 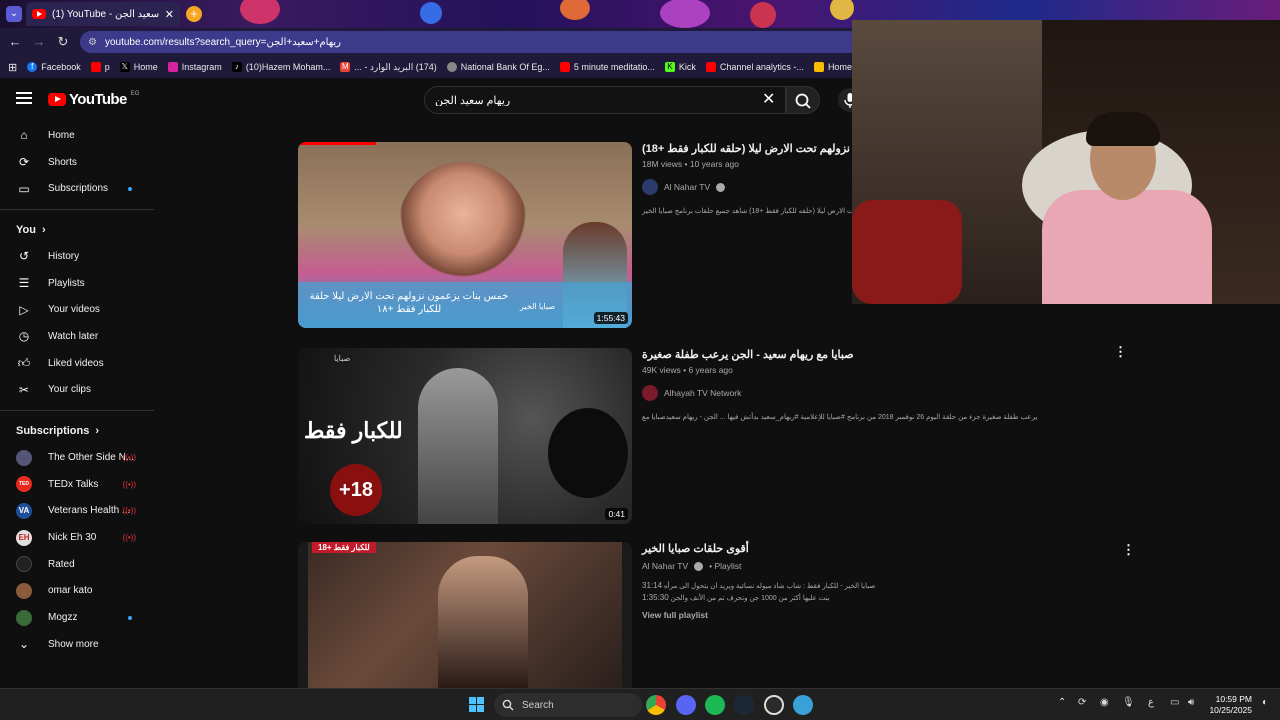 What do you see at coordinates (24, 98) in the screenshot?
I see `menu-icon` at bounding box center [24, 98].